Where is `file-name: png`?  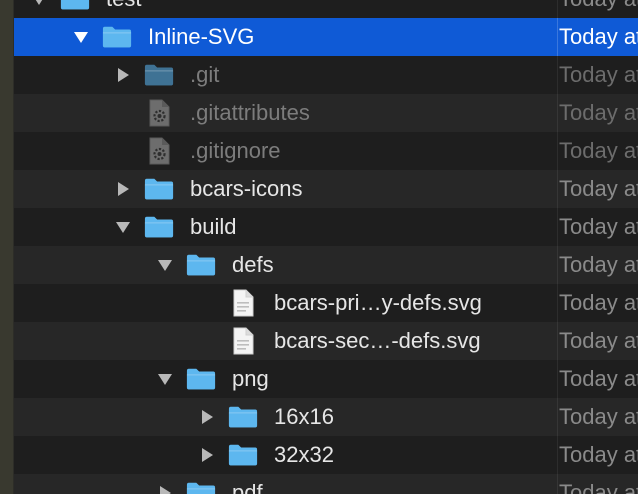 file-name: png is located at coordinates (250, 378).